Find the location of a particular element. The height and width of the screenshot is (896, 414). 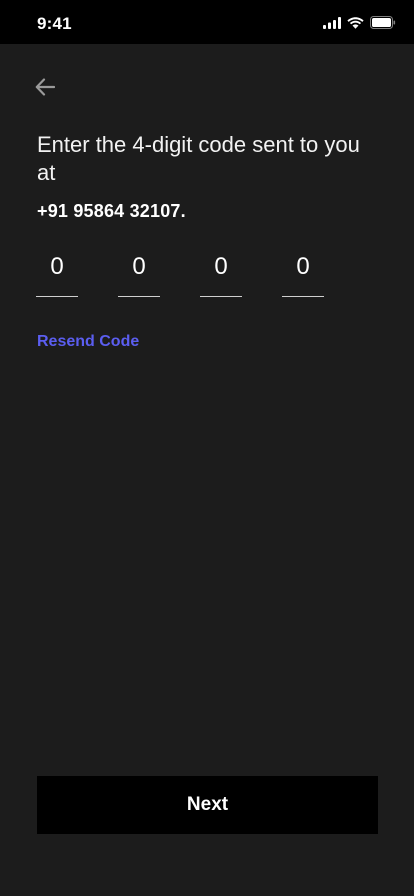

signal-icon is located at coordinates (332, 22).